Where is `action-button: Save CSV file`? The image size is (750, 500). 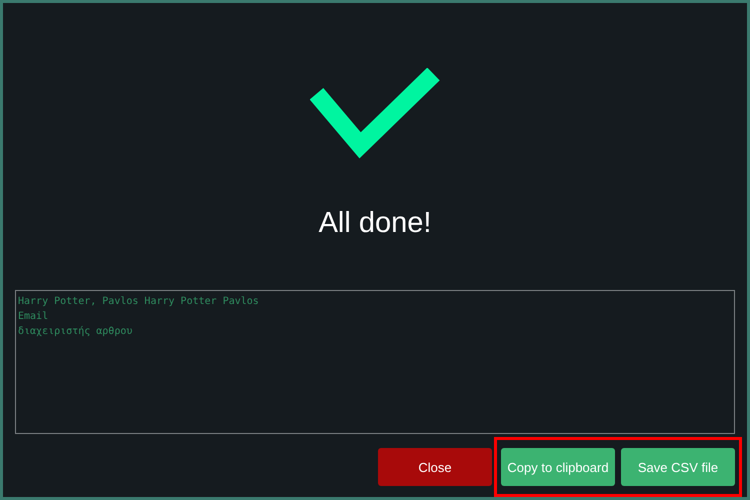
action-button: Save CSV file is located at coordinates (678, 467).